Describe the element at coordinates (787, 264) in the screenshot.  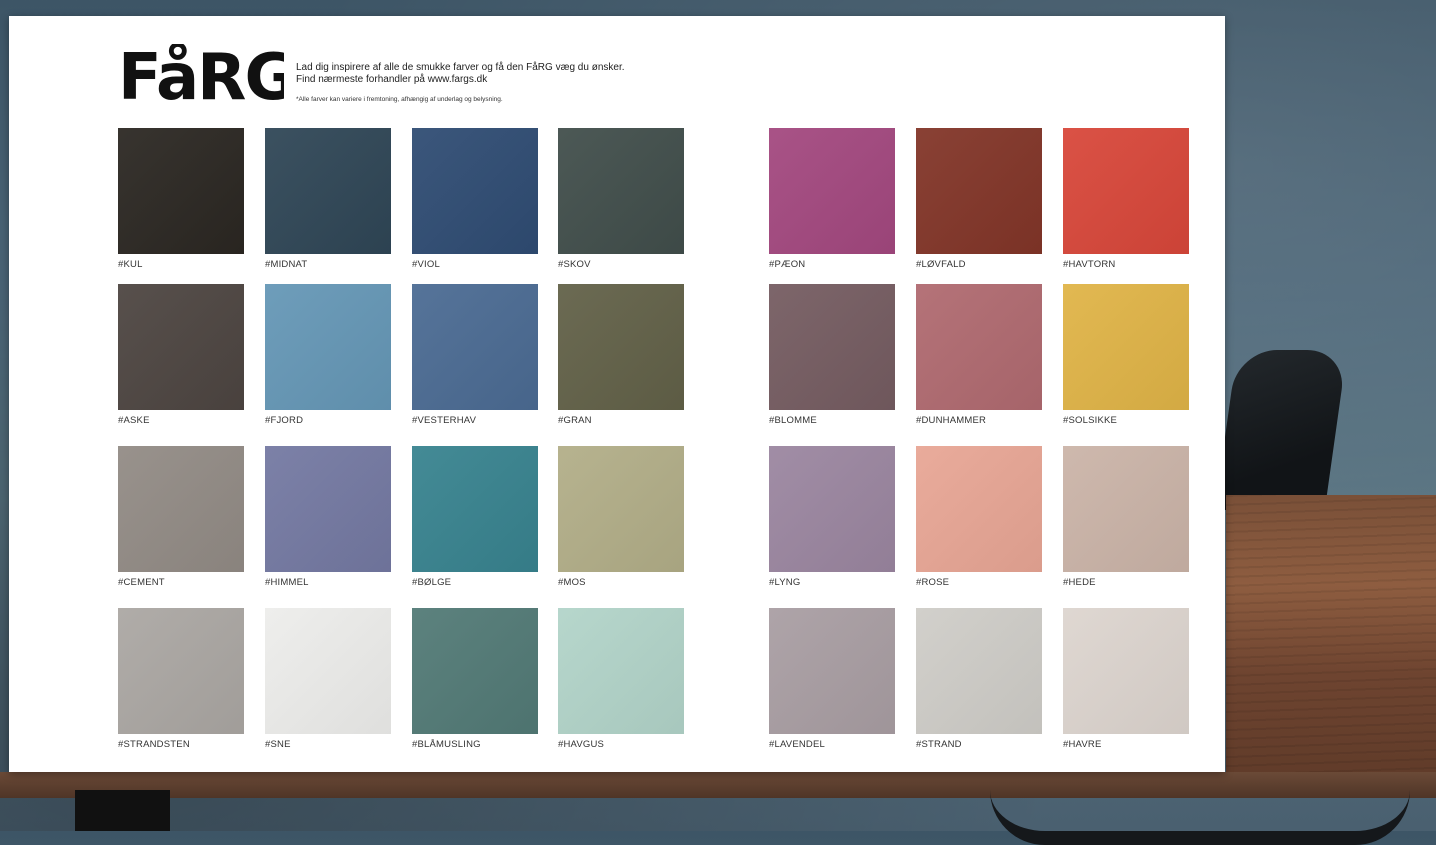
I see `swatch-label: #PÆON` at that location.